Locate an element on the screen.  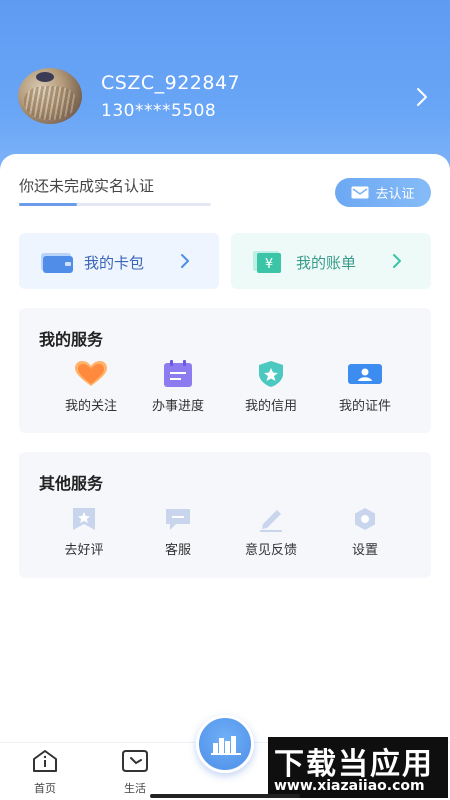
my-wallet-button: 我的卡包 is located at coordinates (119, 261).